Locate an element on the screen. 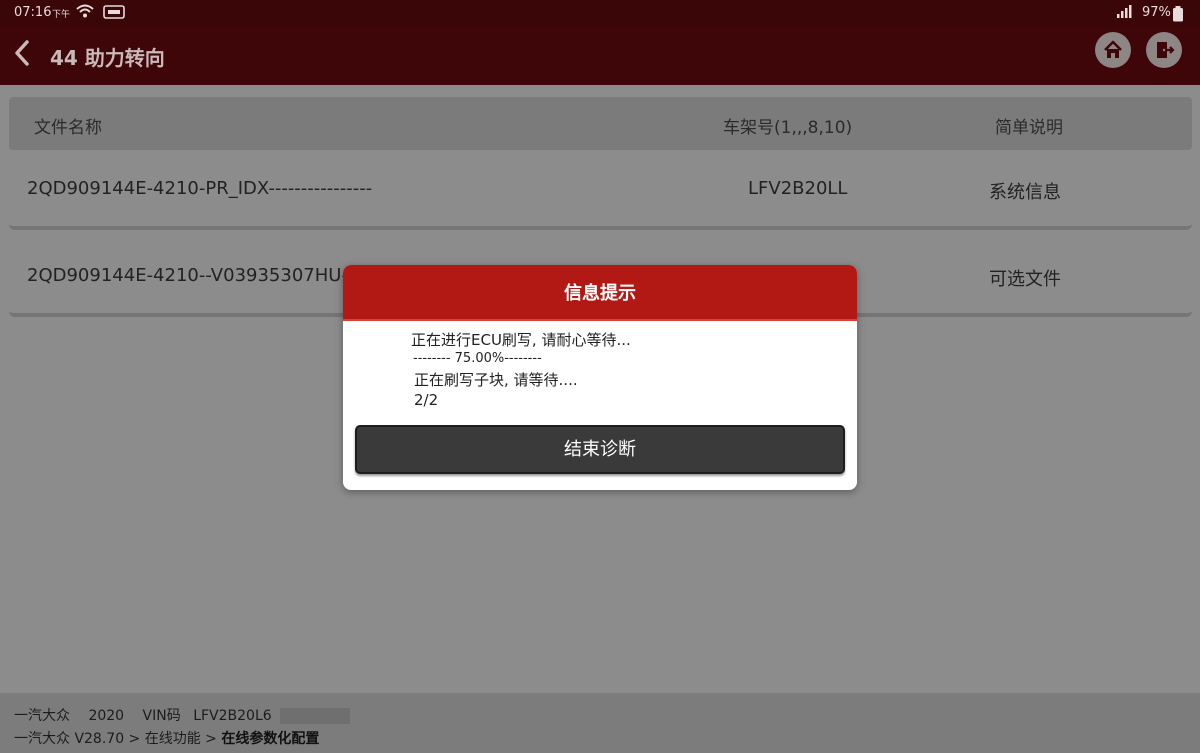  battery-icon is located at coordinates (1178, 16).